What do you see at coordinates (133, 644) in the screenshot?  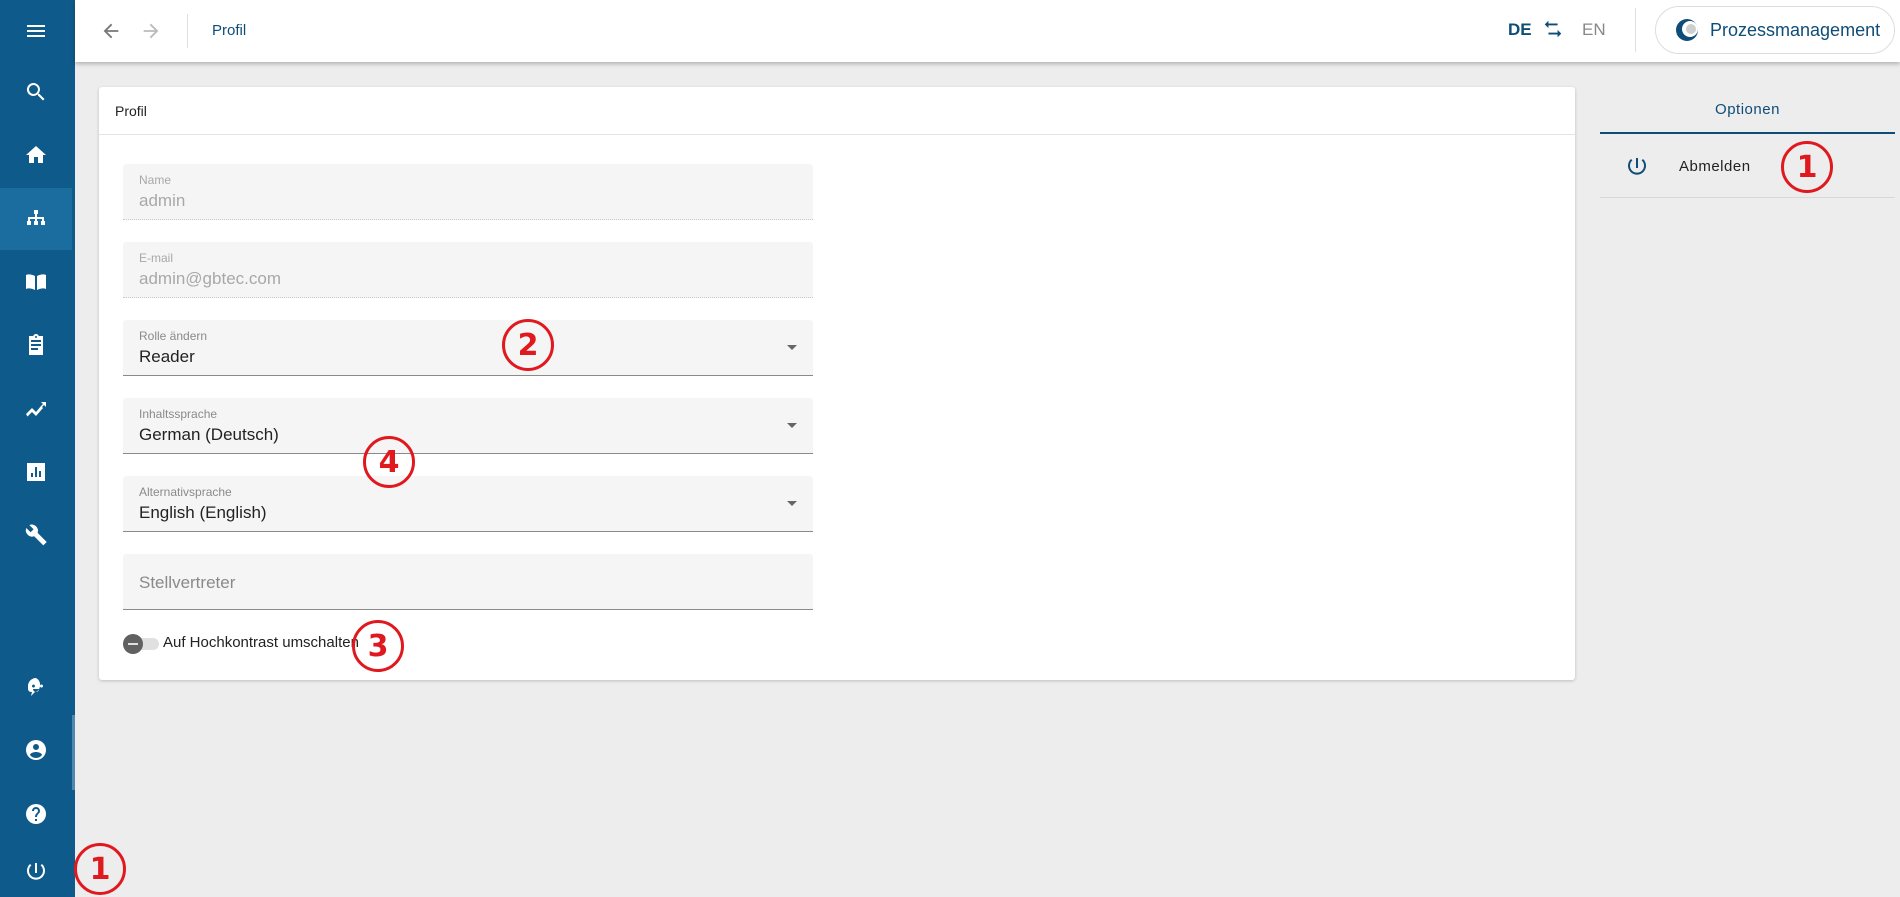 I see `toggle-thumb` at bounding box center [133, 644].